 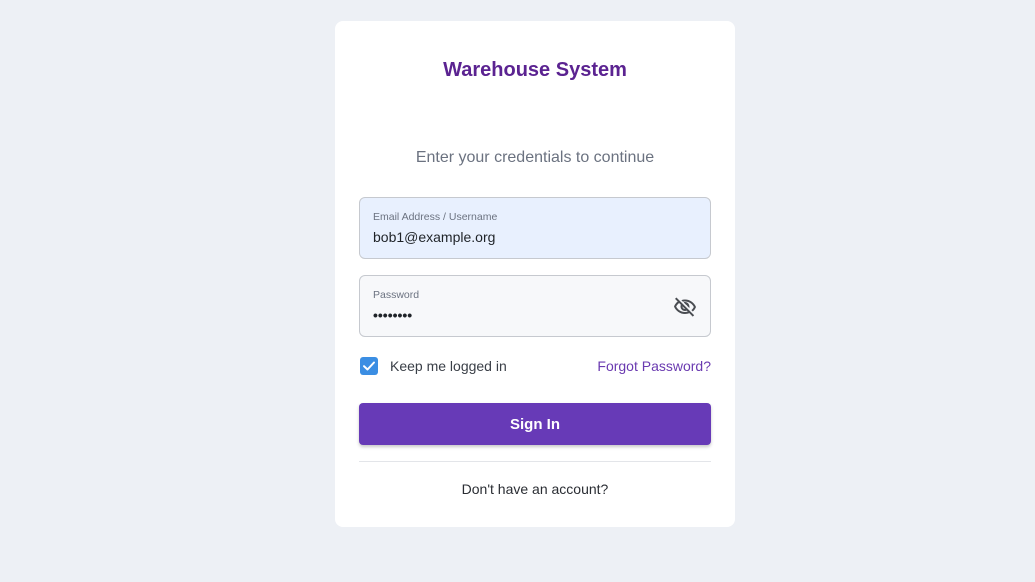 What do you see at coordinates (535, 70) in the screenshot?
I see `page-title: Warehouse System` at bounding box center [535, 70].